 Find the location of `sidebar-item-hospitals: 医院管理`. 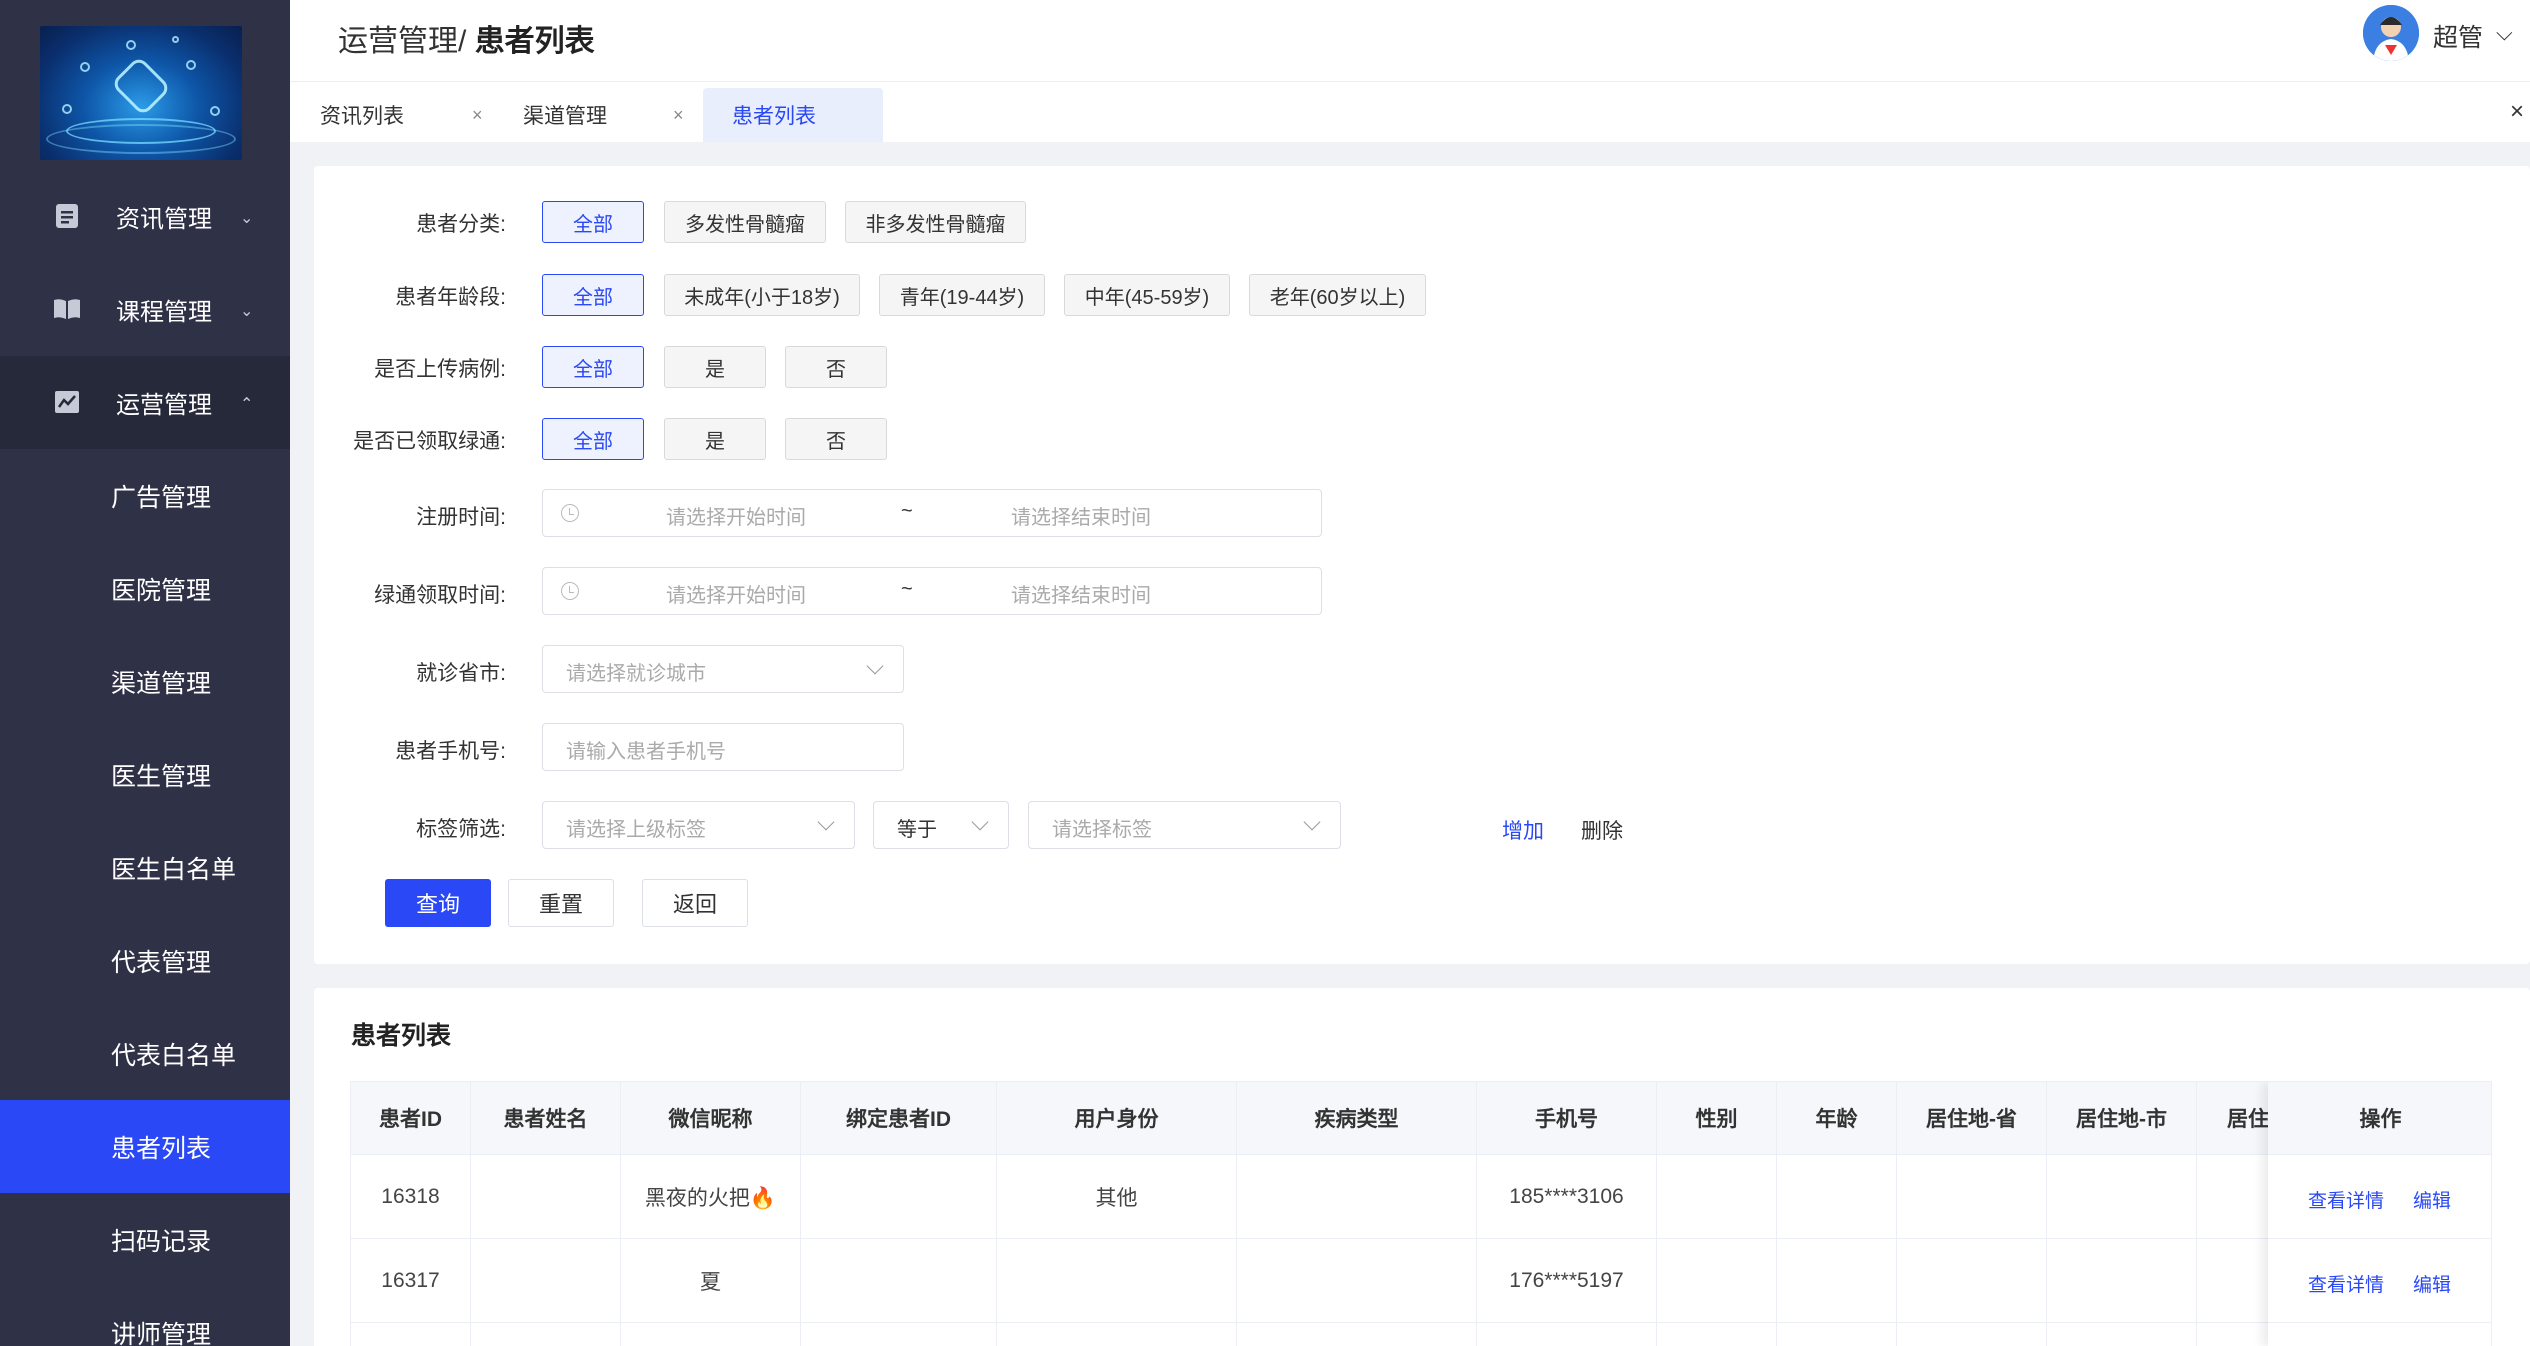

sidebar-item-hospitals: 医院管理 is located at coordinates (145, 588).